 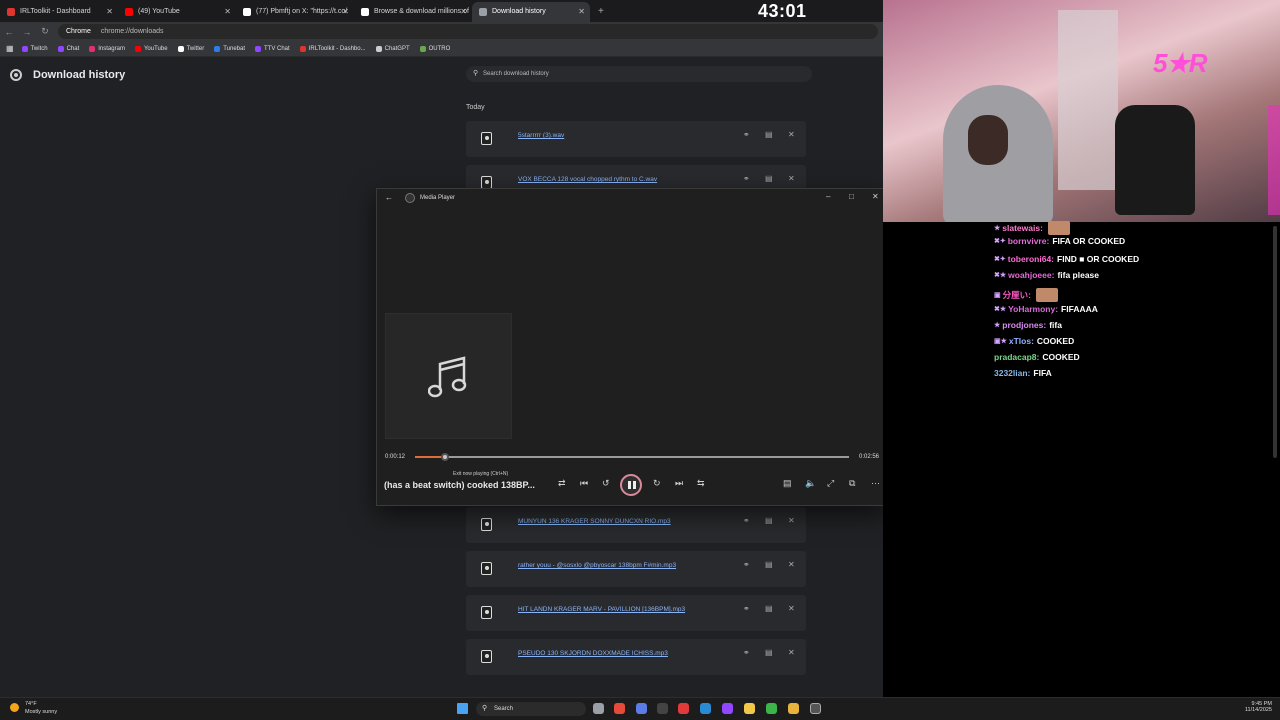 I want to click on fullscreen-icon: ⤢, so click(x=830, y=483).